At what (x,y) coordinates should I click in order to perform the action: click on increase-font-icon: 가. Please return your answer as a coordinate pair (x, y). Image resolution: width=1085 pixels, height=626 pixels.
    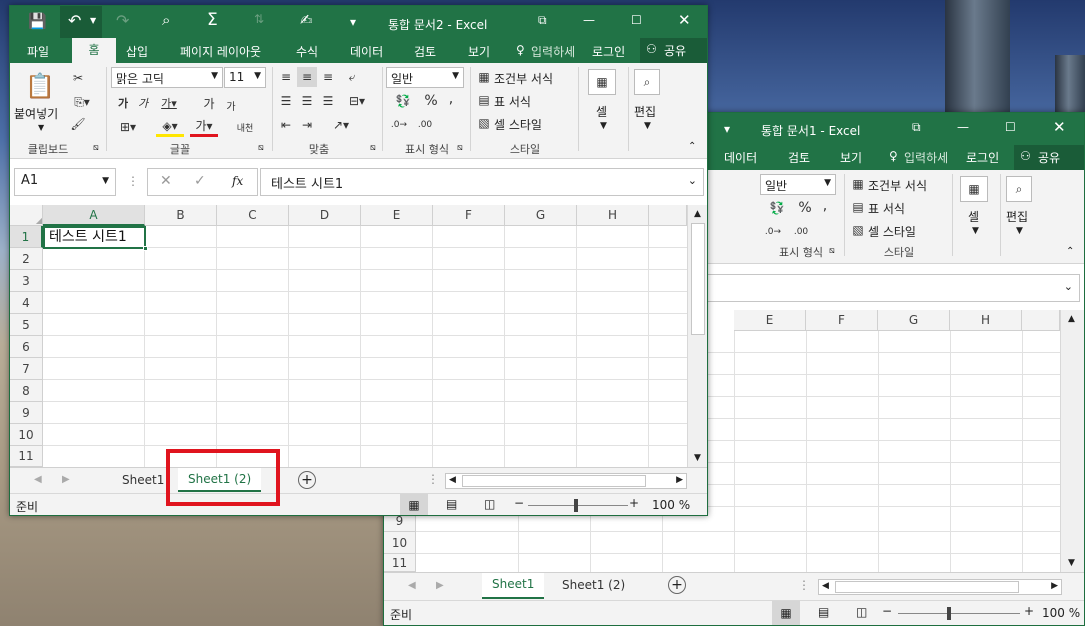
    Looking at the image, I should click on (209, 103).